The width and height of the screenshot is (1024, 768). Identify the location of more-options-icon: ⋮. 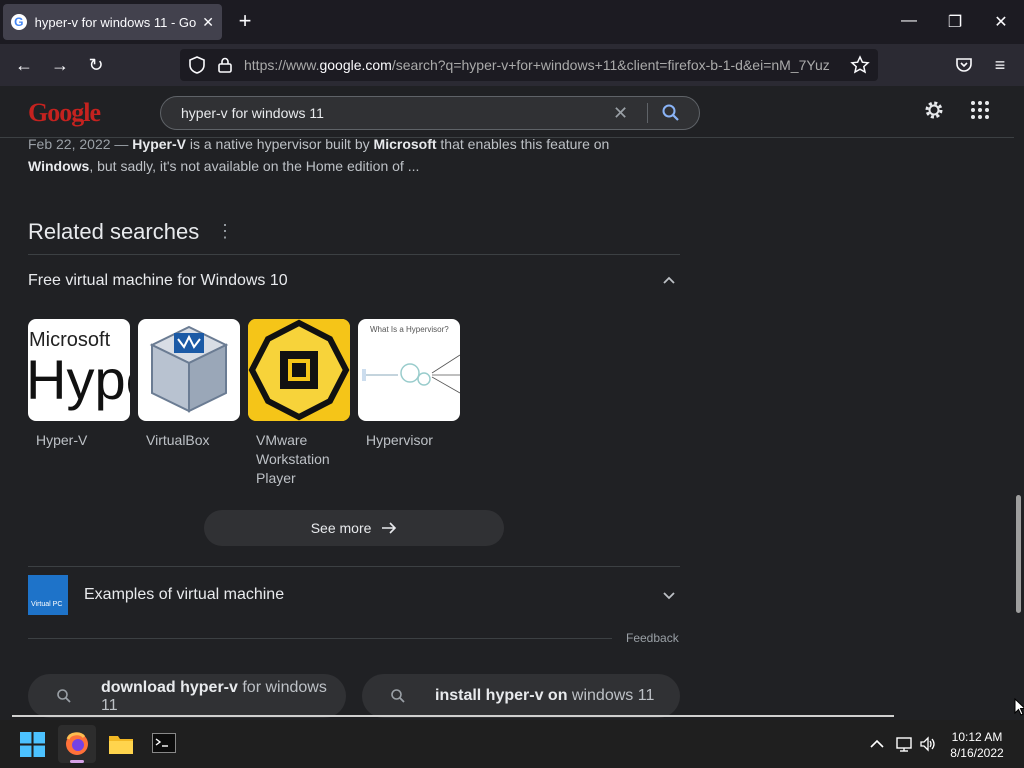
(225, 231).